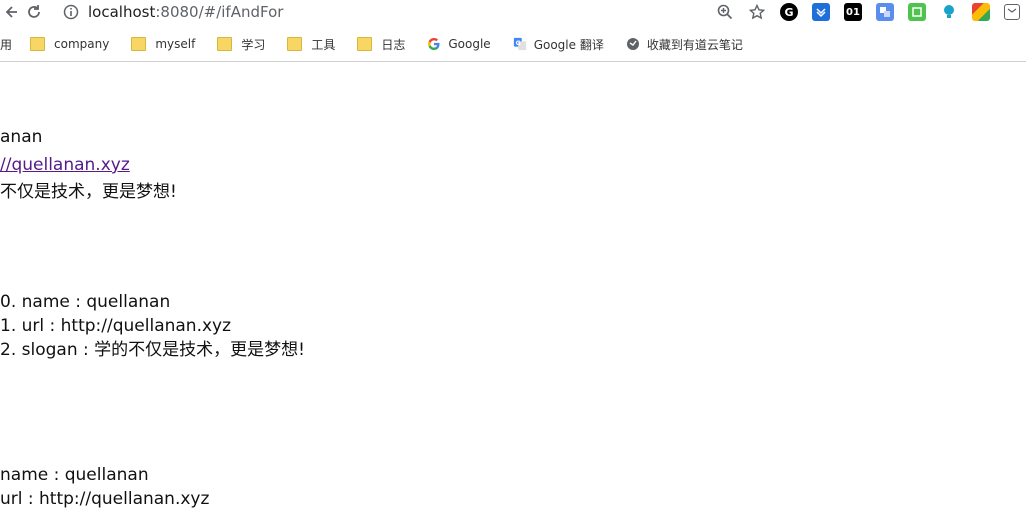  Describe the element at coordinates (393, 44) in the screenshot. I see `bookmark-label: 日志` at that location.